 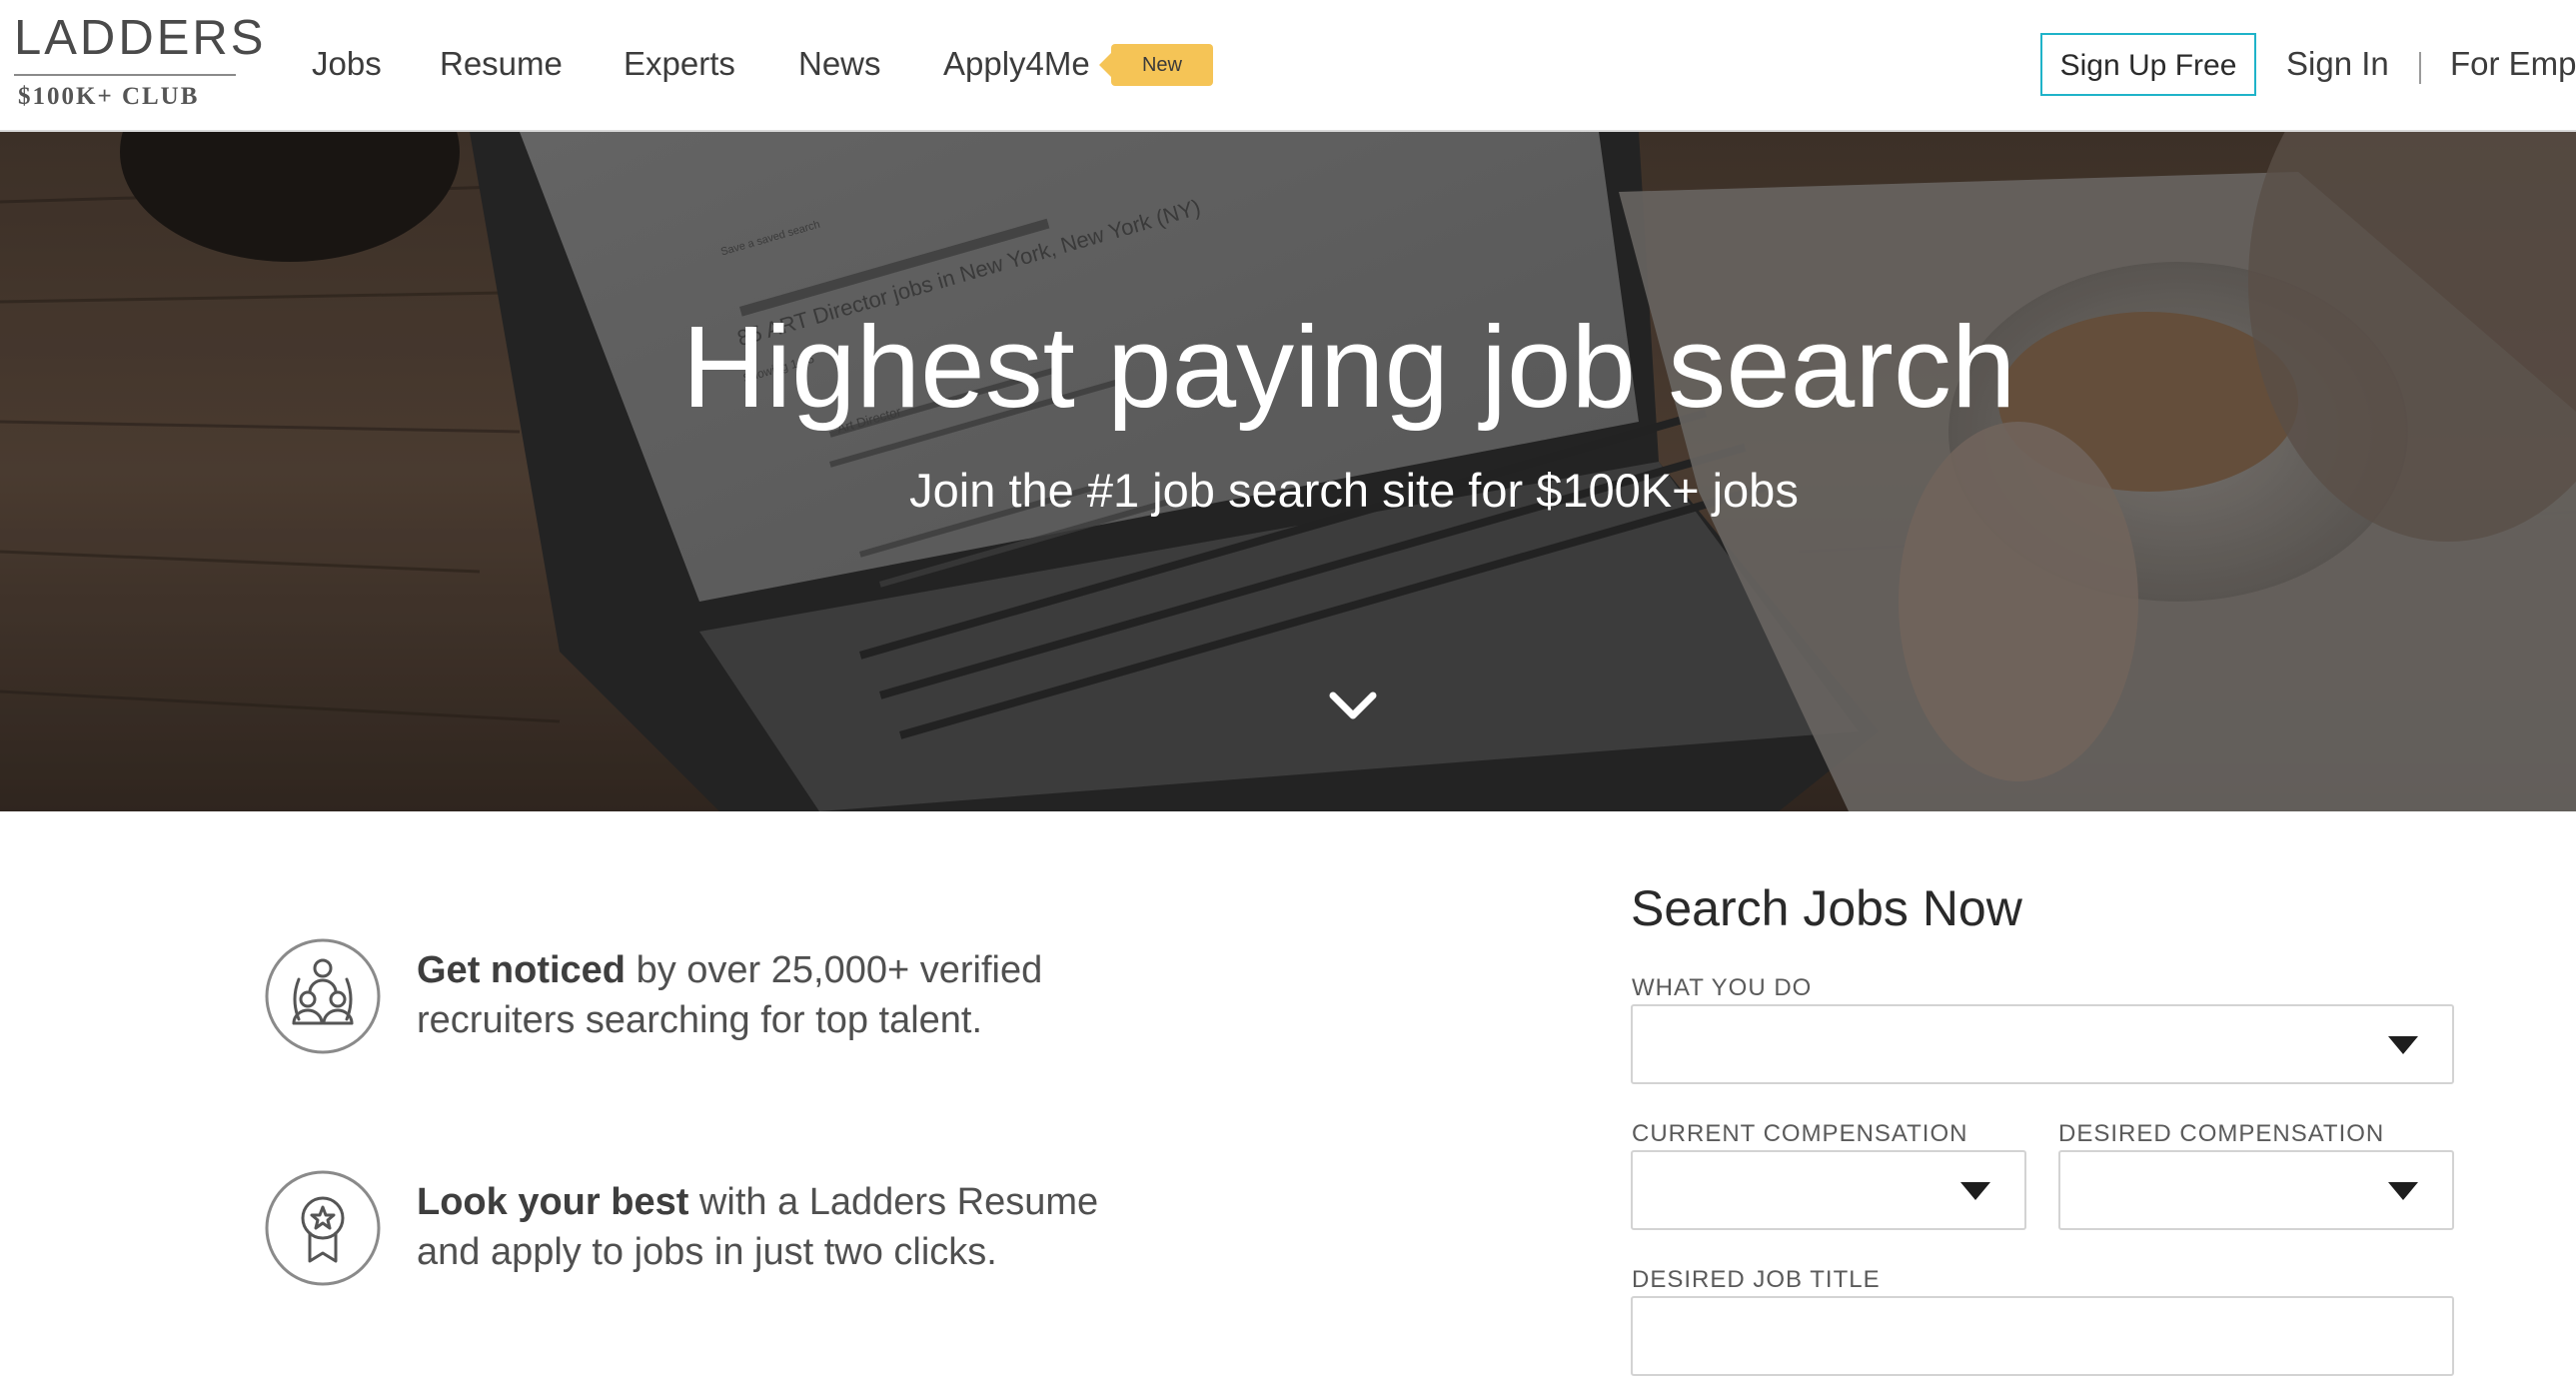 What do you see at coordinates (2337, 64) in the screenshot?
I see `sign-in-link: Sign In` at bounding box center [2337, 64].